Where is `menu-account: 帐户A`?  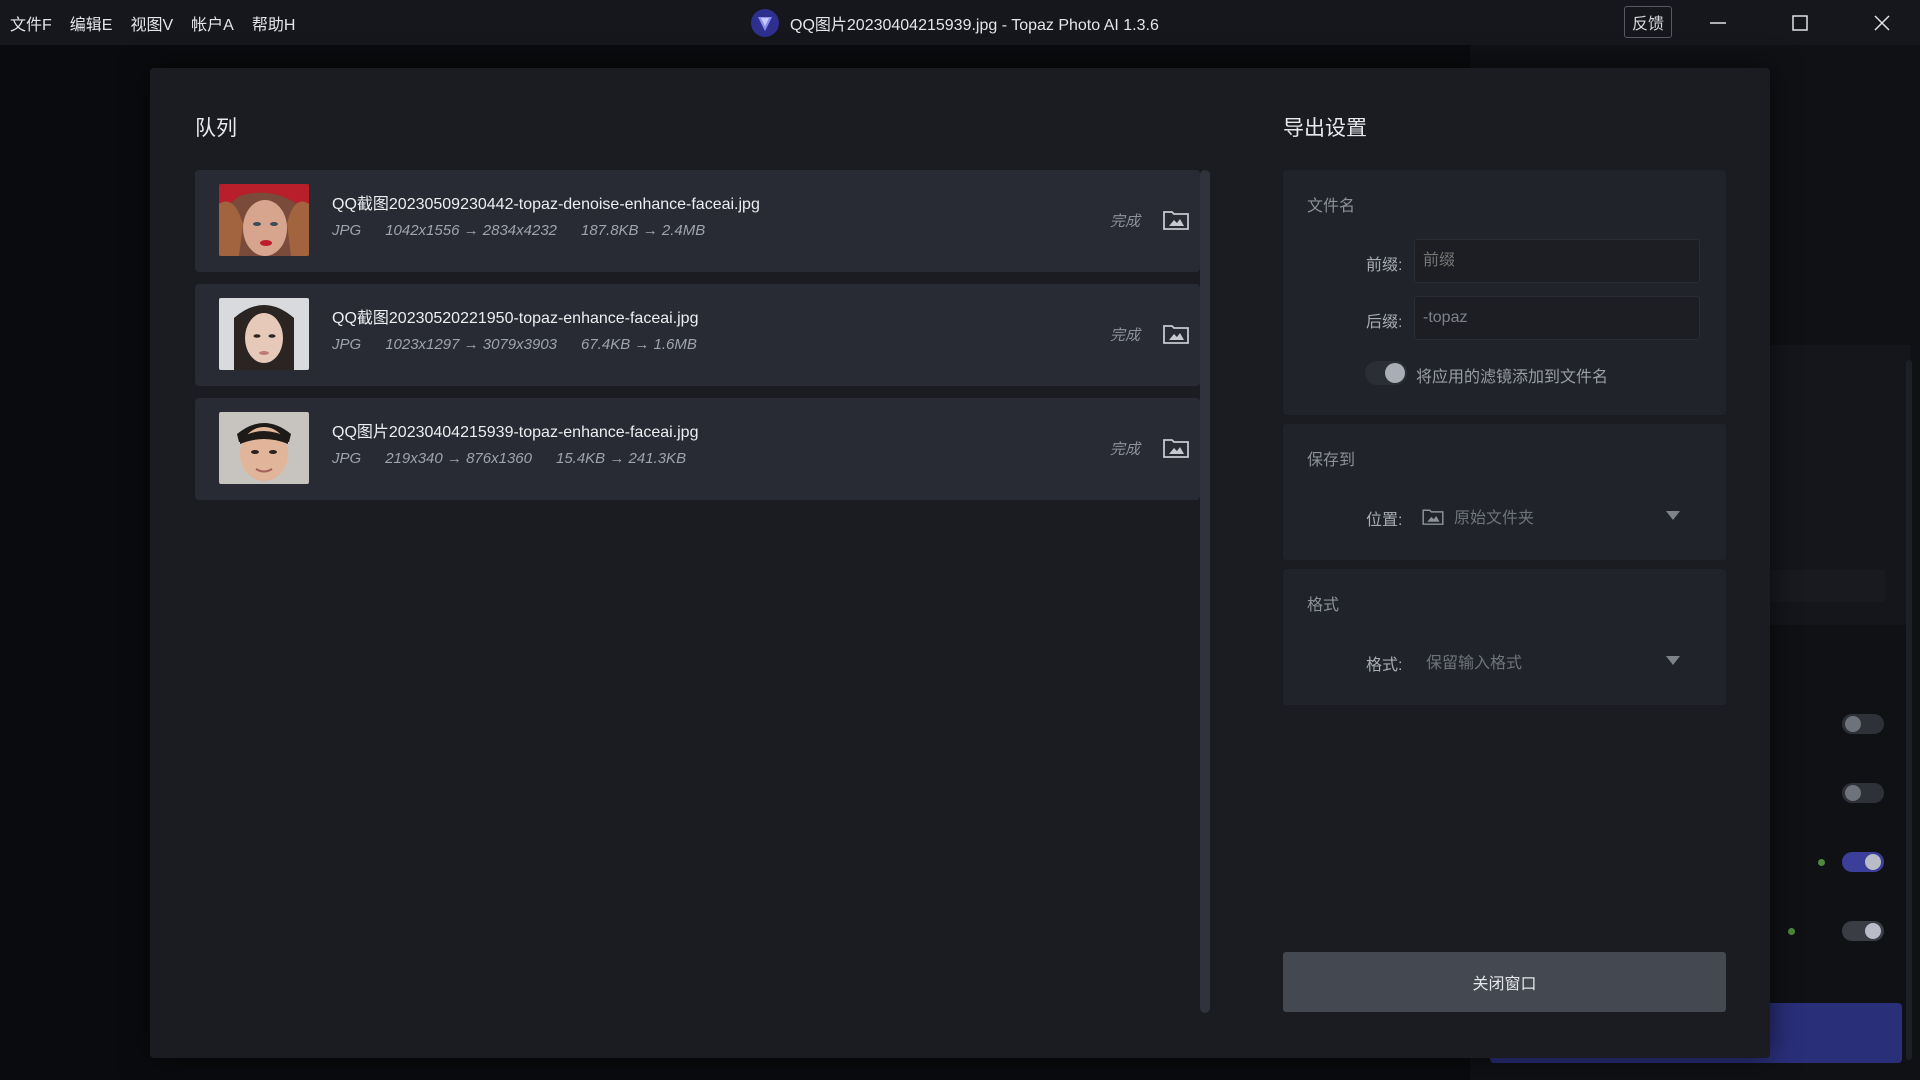 menu-account: 帐户A is located at coordinates (217, 23).